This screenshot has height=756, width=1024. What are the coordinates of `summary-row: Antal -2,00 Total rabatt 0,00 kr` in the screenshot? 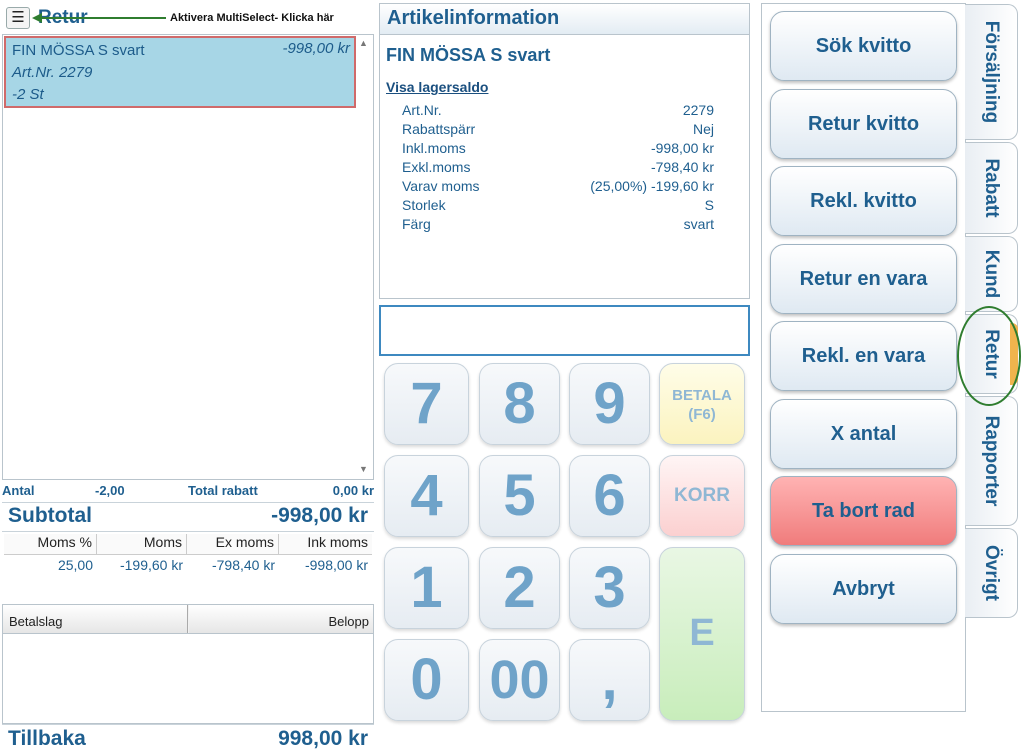 It's located at (188, 491).